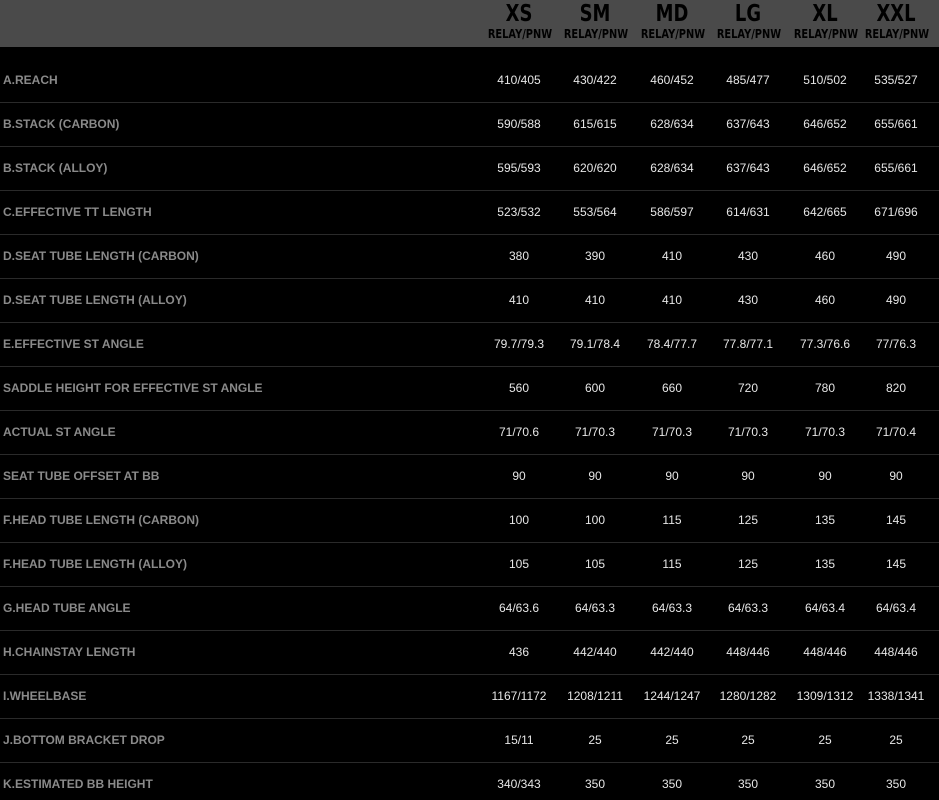 This screenshot has width=939, height=800. What do you see at coordinates (519, 212) in the screenshot?
I see `table-cell: 523/532` at bounding box center [519, 212].